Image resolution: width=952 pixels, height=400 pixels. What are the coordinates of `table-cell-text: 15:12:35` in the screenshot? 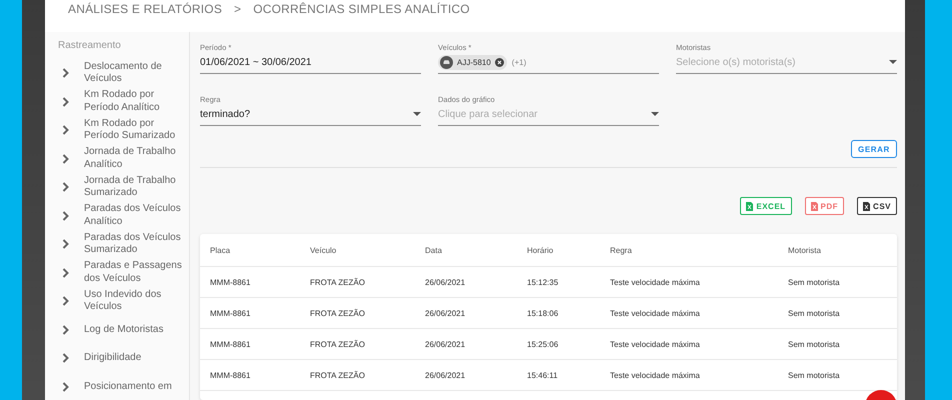 It's located at (543, 282).